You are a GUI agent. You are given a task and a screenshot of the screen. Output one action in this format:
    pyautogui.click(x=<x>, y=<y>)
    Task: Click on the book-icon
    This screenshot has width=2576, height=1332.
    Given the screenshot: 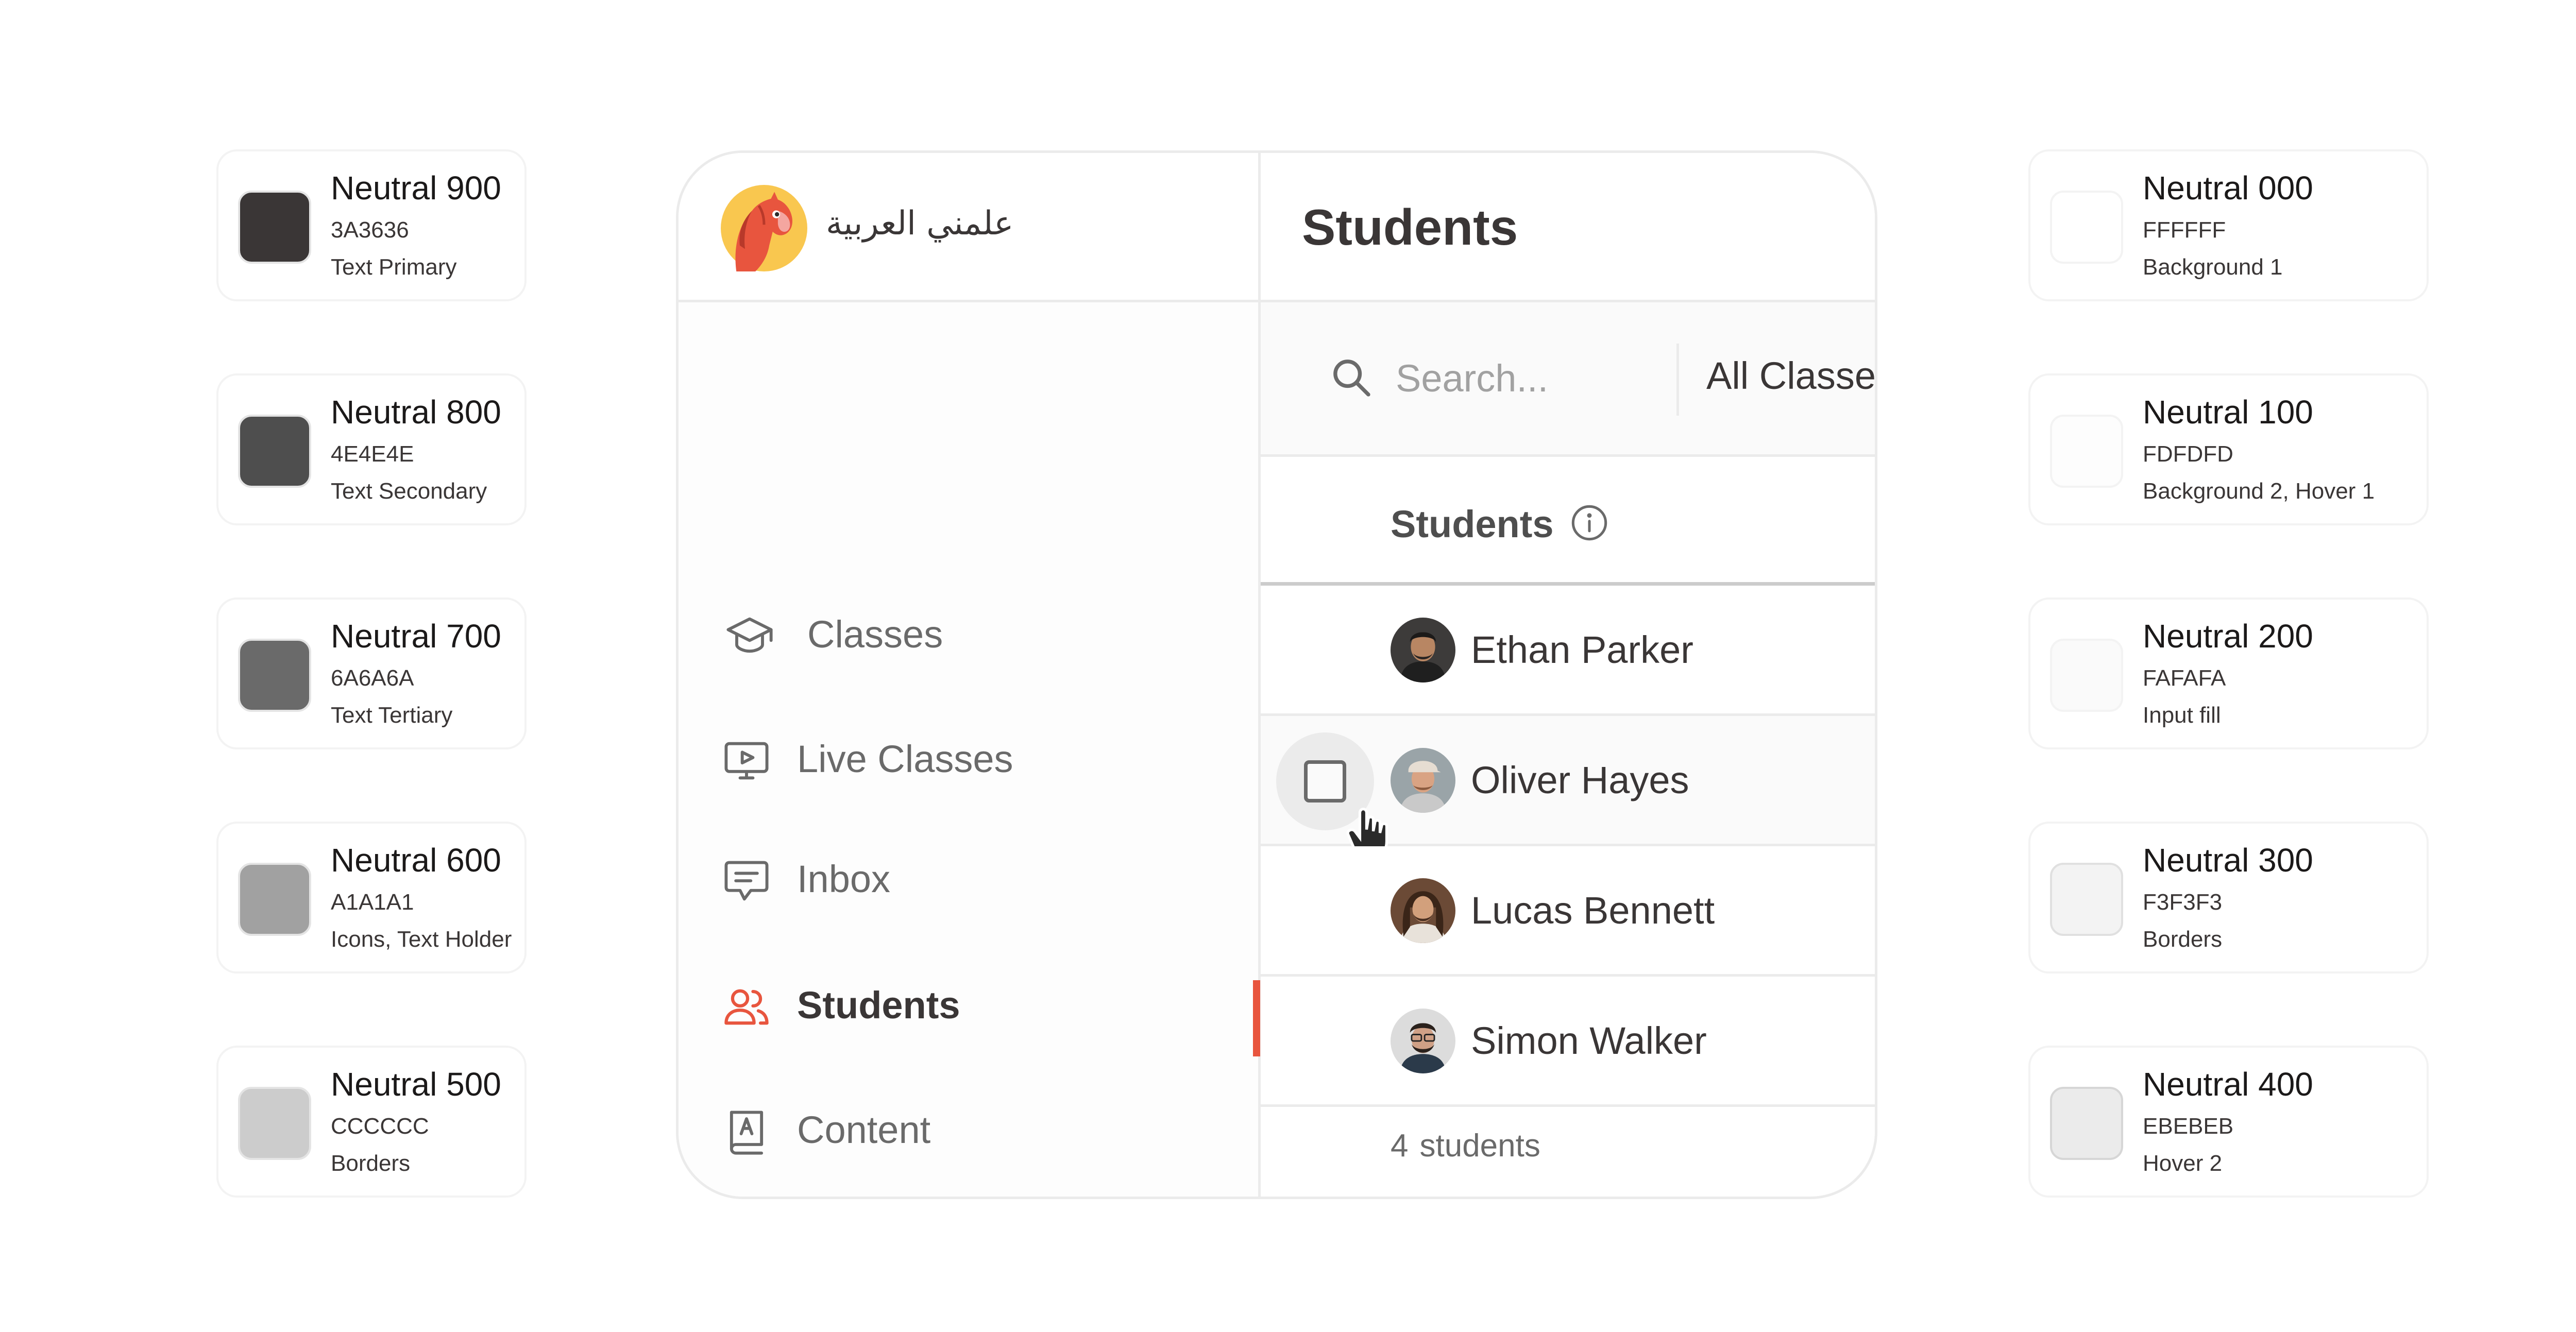 What is the action you would take?
    pyautogui.click(x=747, y=1133)
    